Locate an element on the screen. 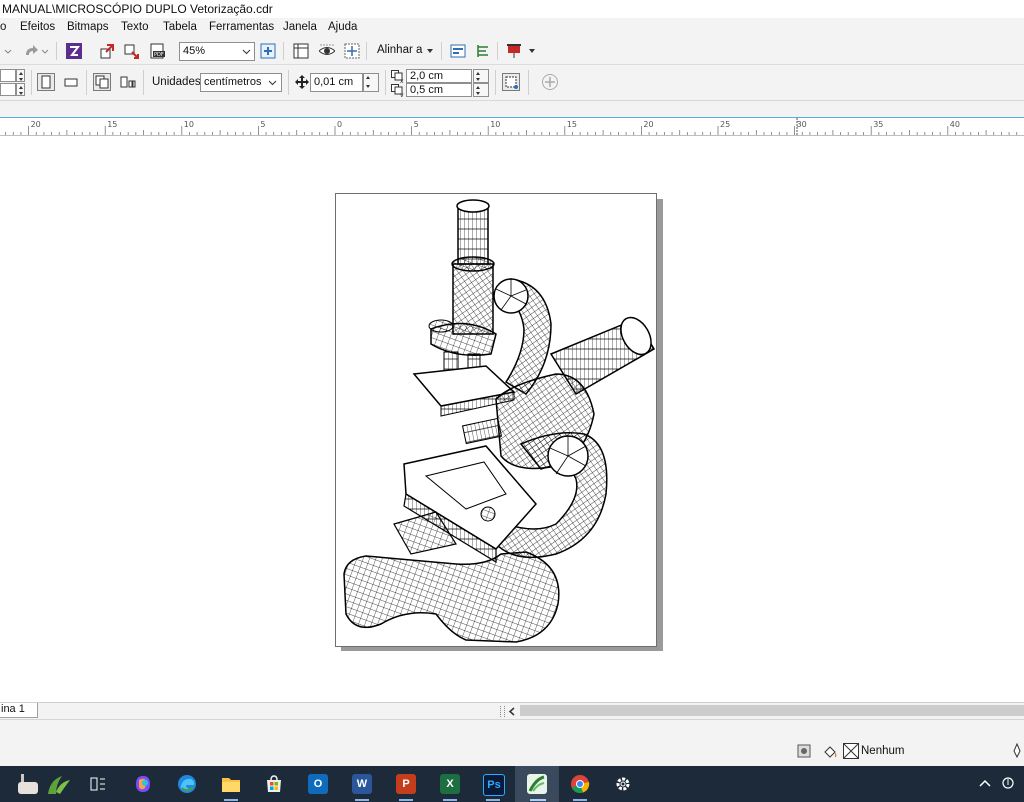 The height and width of the screenshot is (802, 1024). svg-text: y is located at coordinates (402, 94).